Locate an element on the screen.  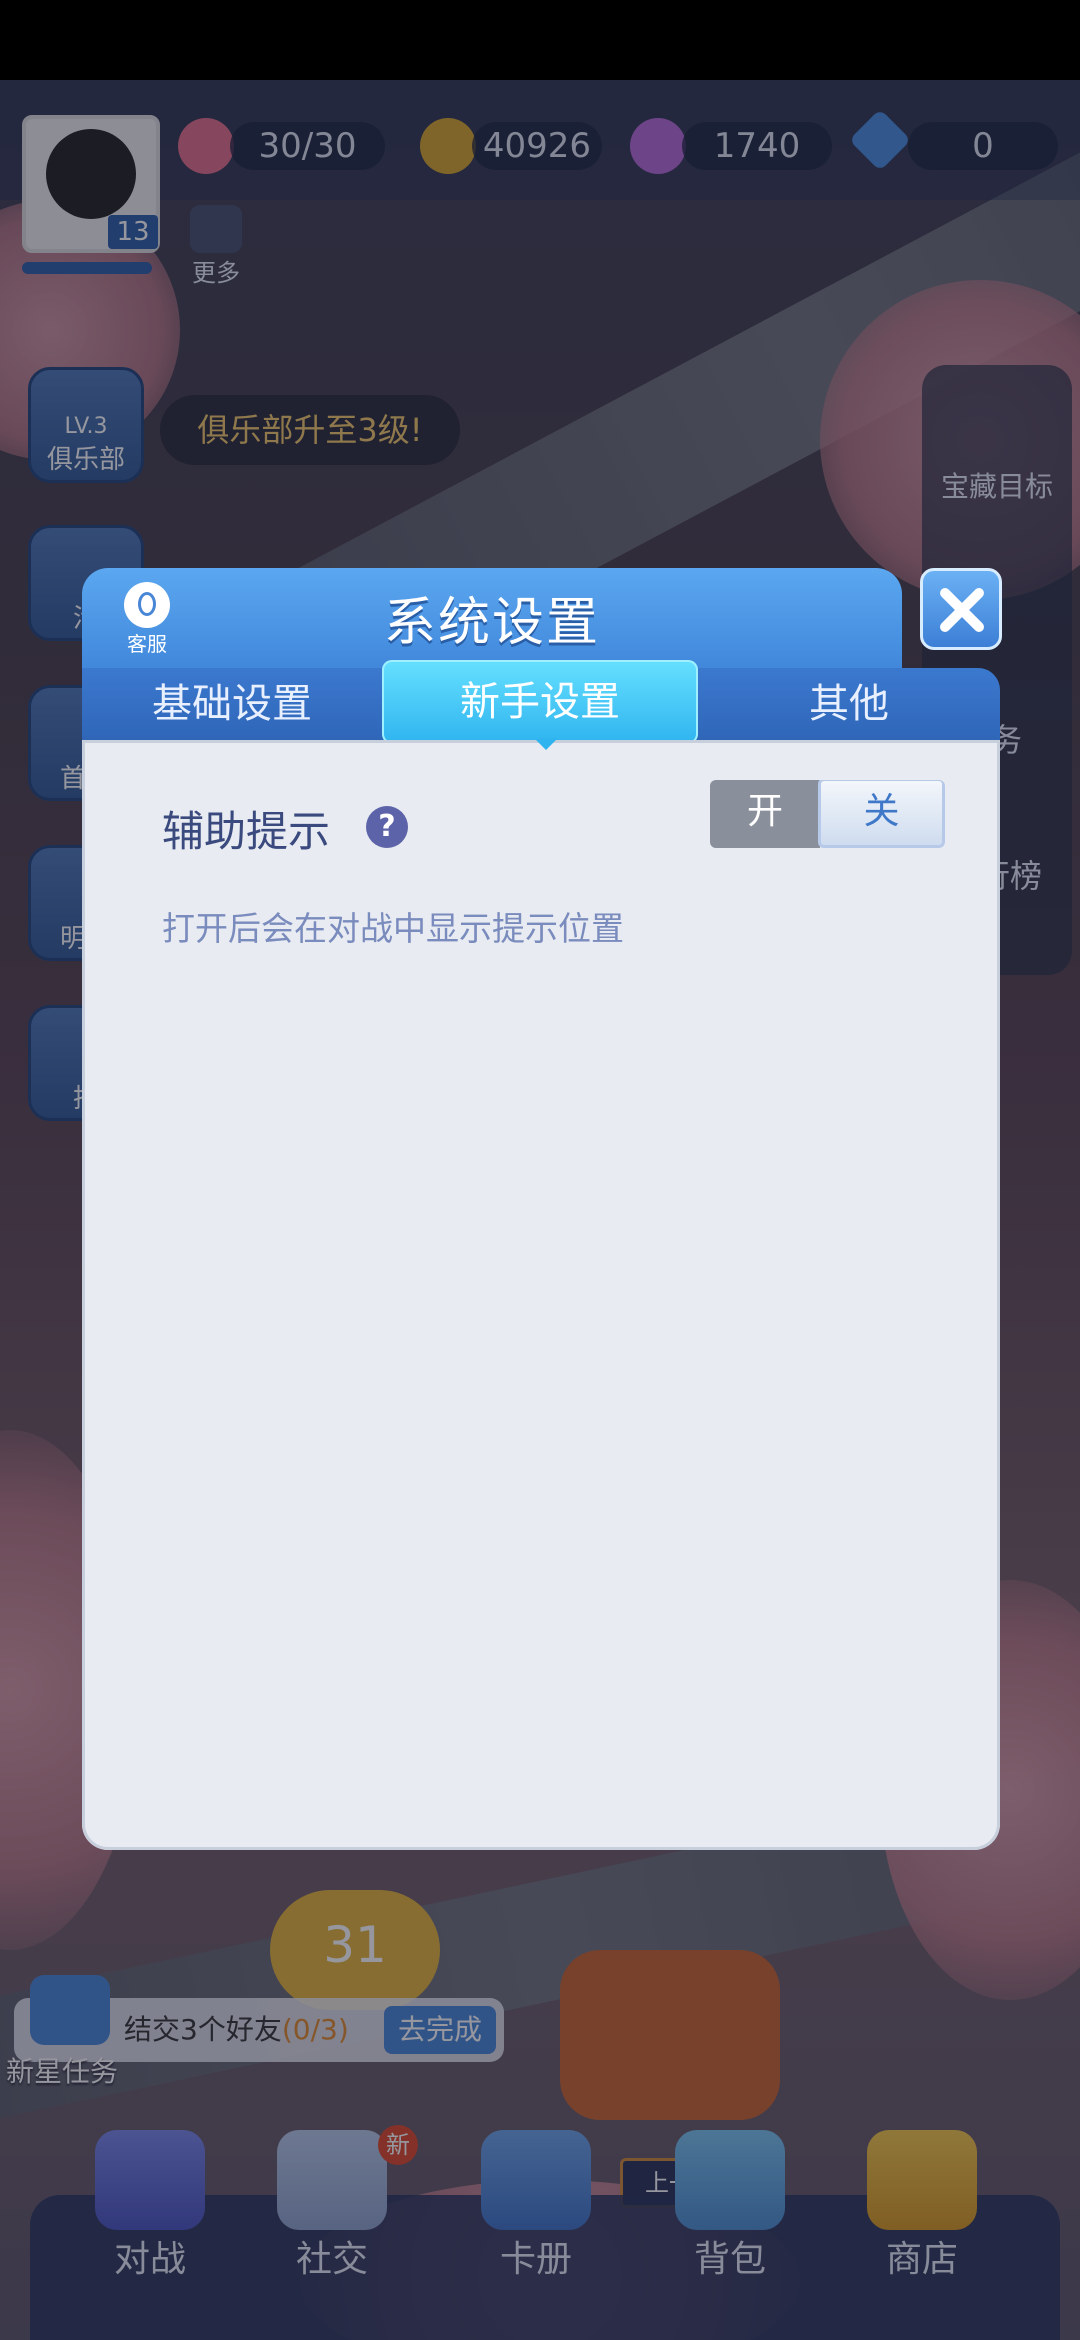
tab-other: 其他 is located at coordinates (849, 704).